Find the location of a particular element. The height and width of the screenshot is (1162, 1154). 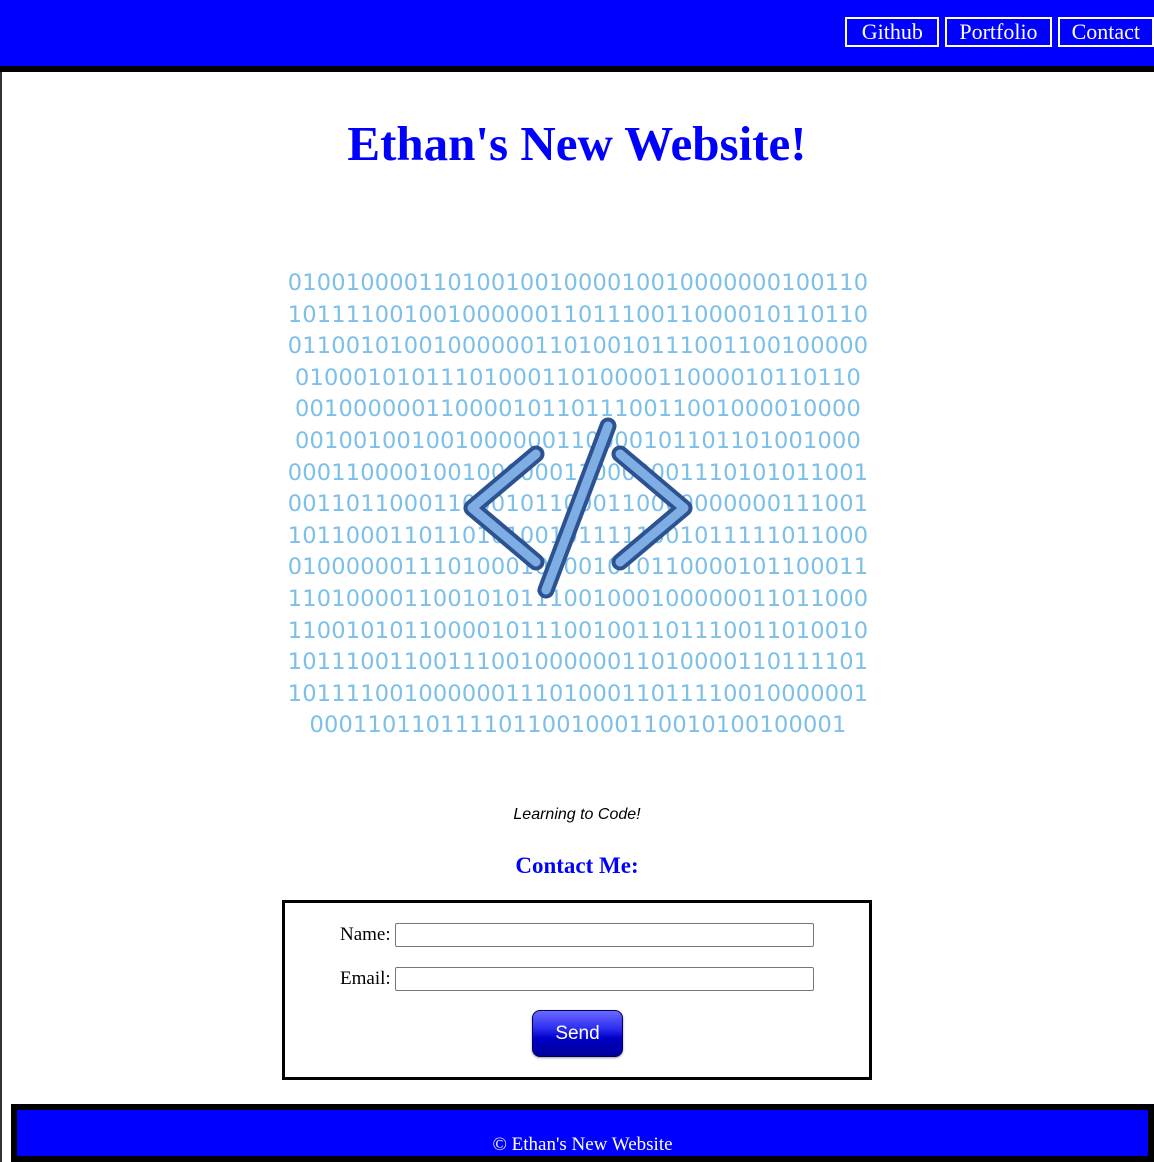

nav-link-portfolio: Portfolio is located at coordinates (998, 32).